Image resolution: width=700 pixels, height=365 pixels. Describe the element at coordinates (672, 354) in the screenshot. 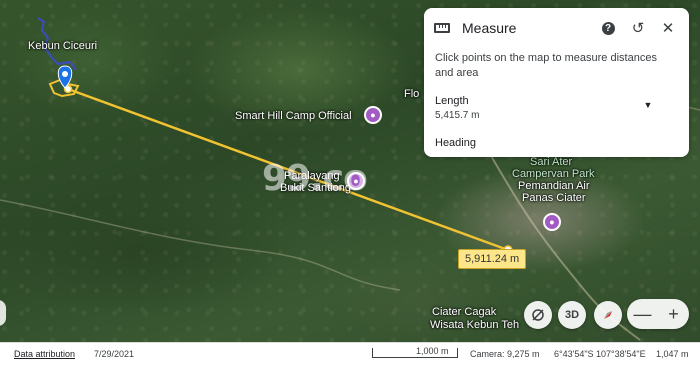

I see `ground-elevation: 1,047 m` at that location.